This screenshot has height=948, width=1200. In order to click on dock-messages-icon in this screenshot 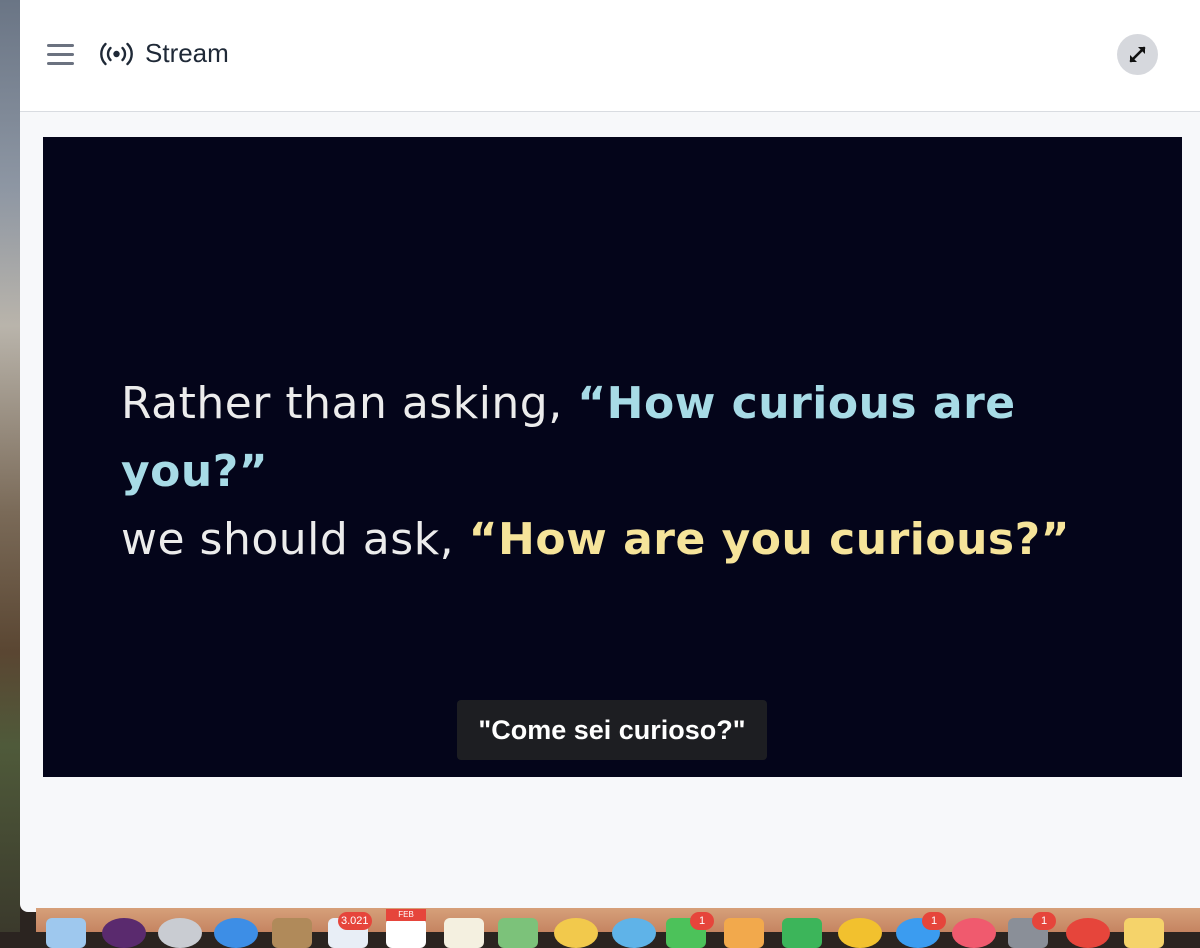, I will do `click(634, 933)`.